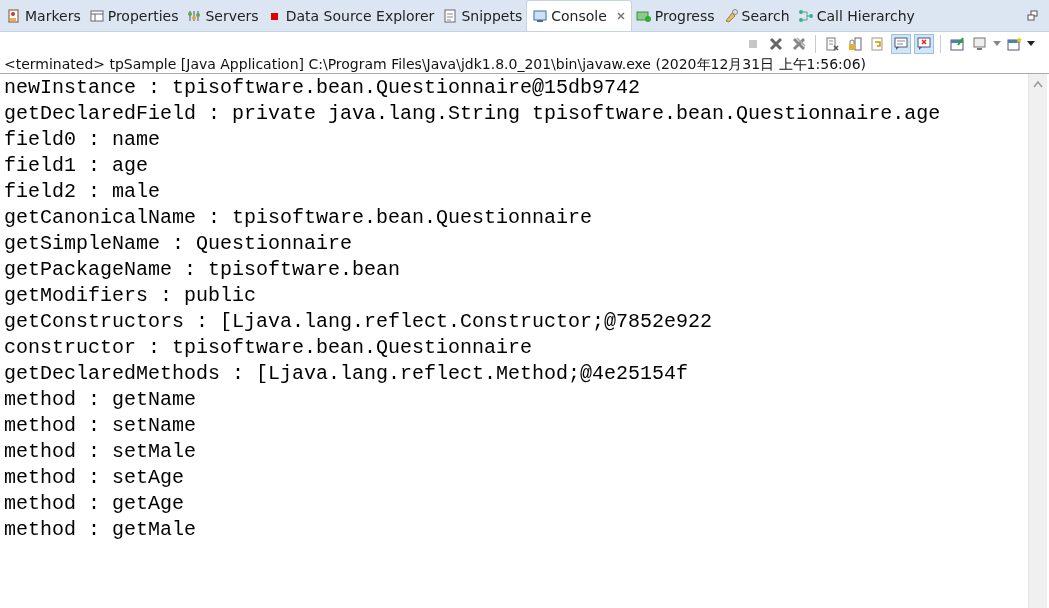  I want to click on console-line: getModifiers : public, so click(131, 296).